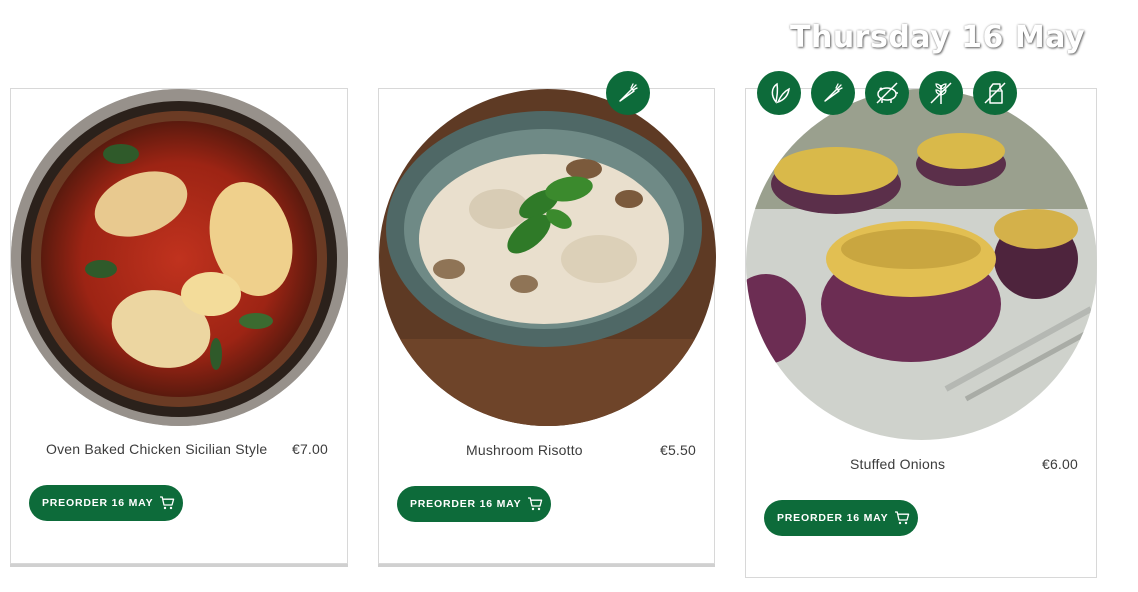 The width and height of the screenshot is (1138, 592). I want to click on vegan-leaf-icon, so click(779, 93).